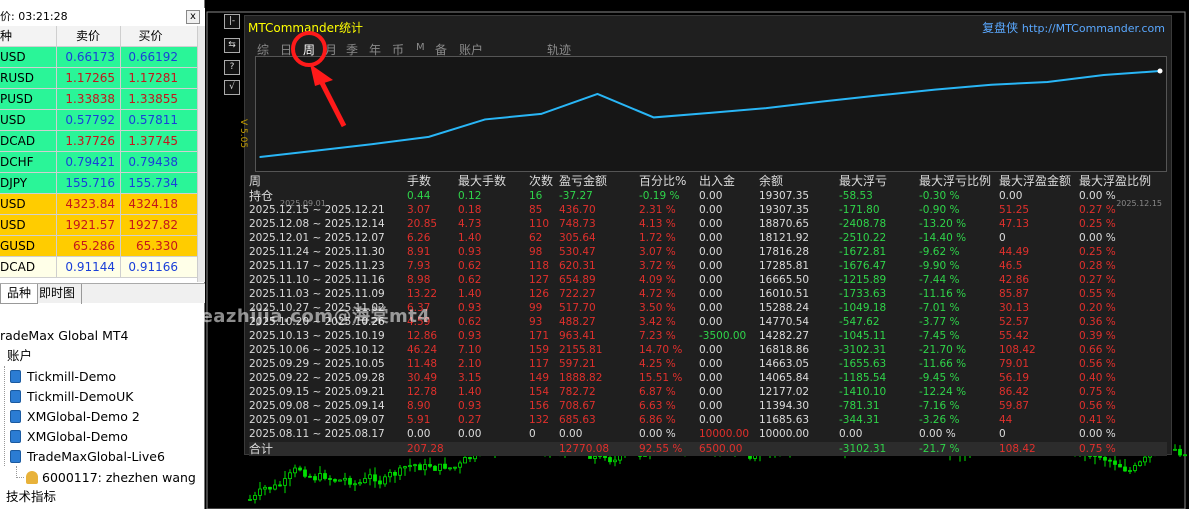 Image resolution: width=1189 pixels, height=509 pixels. I want to click on nav-account-user: 6000117: zhezhen wang, so click(111, 478).